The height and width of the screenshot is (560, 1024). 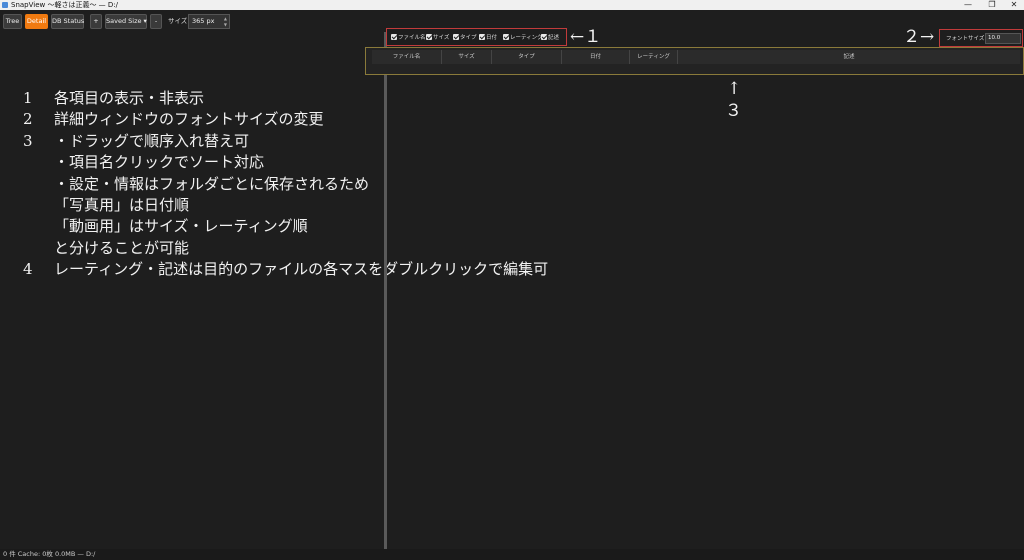 I want to click on zoom-in-button: +, so click(x=96, y=21).